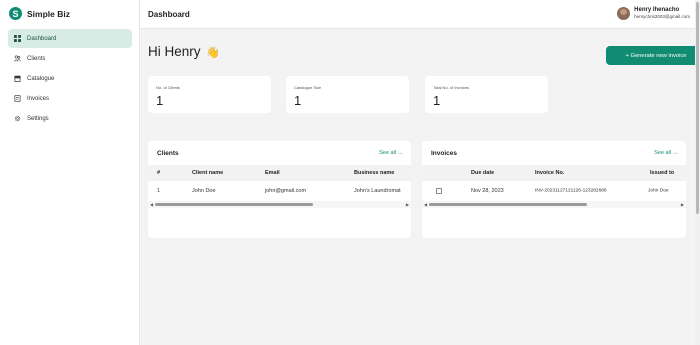  Describe the element at coordinates (70, 98) in the screenshot. I see `sidebar-item-invoices: Invoices` at that location.